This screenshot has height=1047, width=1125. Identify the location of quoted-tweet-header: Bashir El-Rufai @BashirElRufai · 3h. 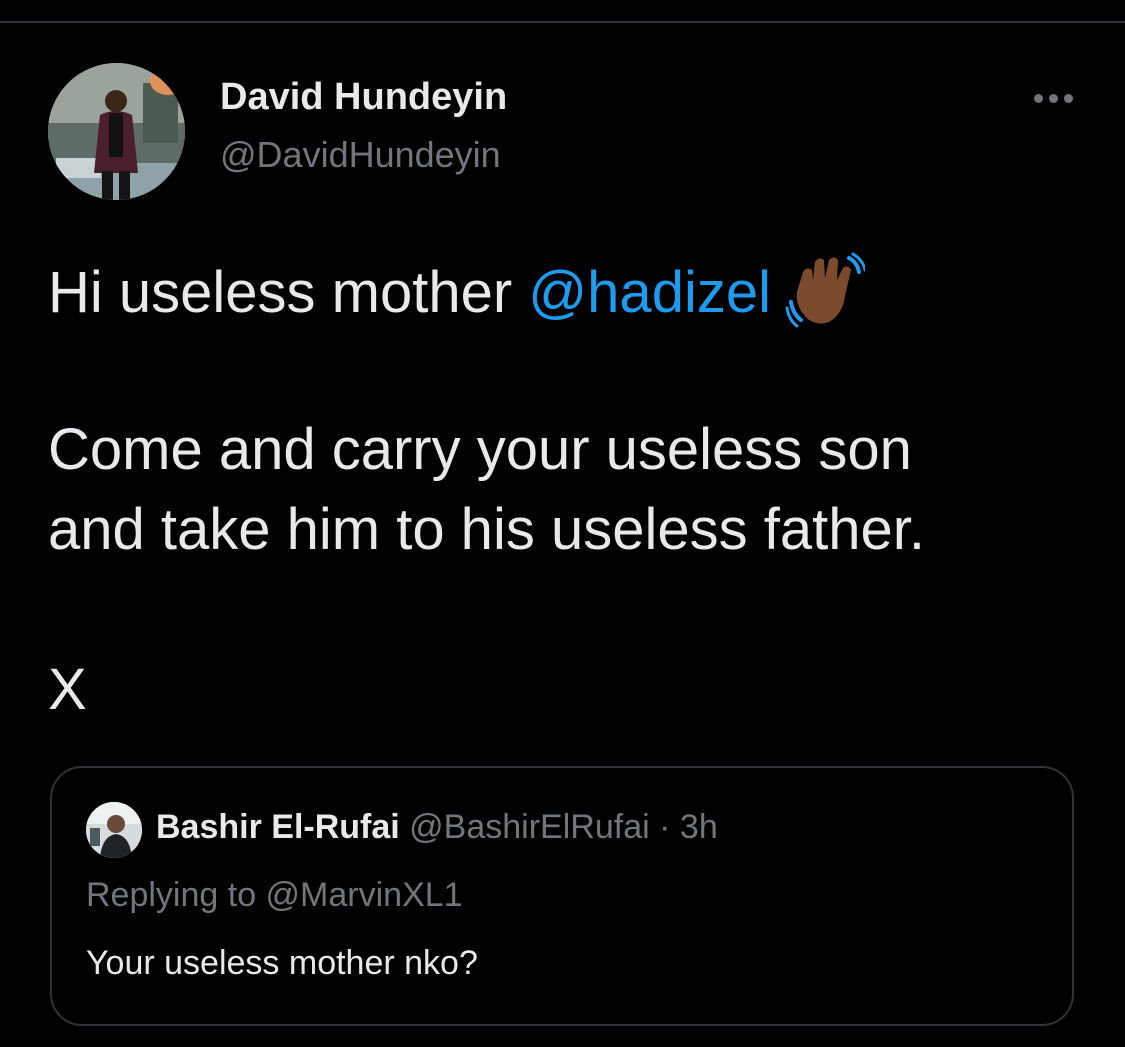
(437, 827).